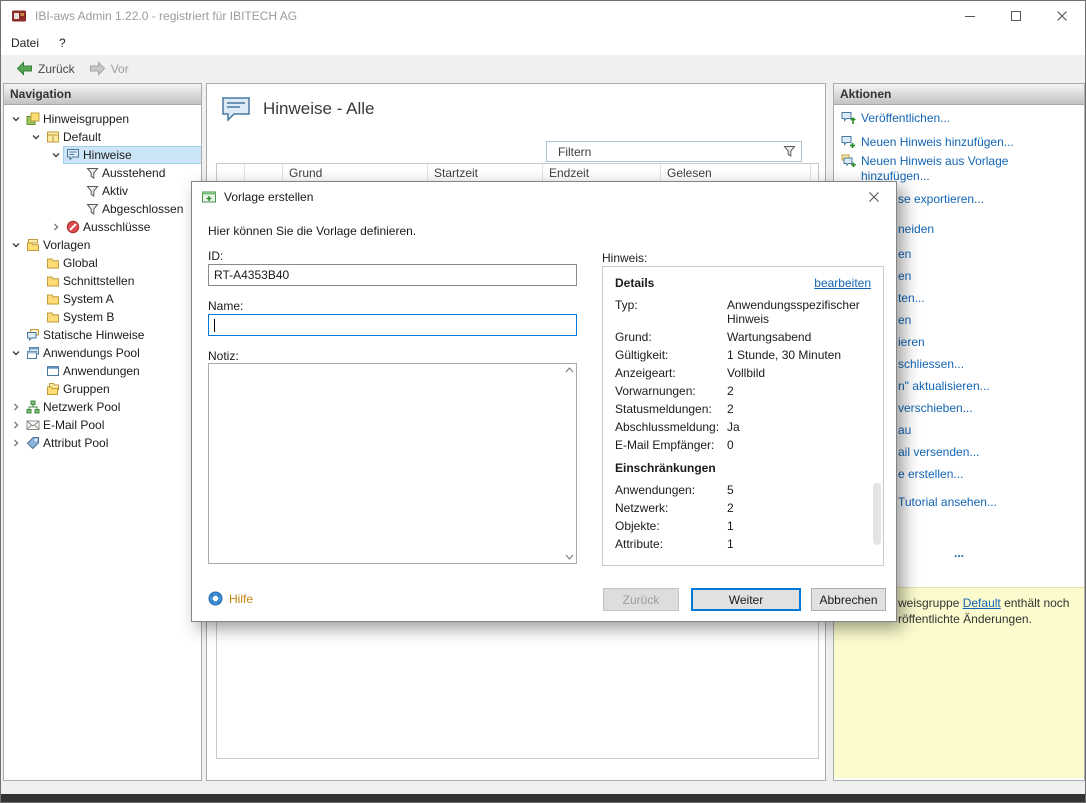  Describe the element at coordinates (877, 514) in the screenshot. I see `details-scrollbar-thumb` at that location.